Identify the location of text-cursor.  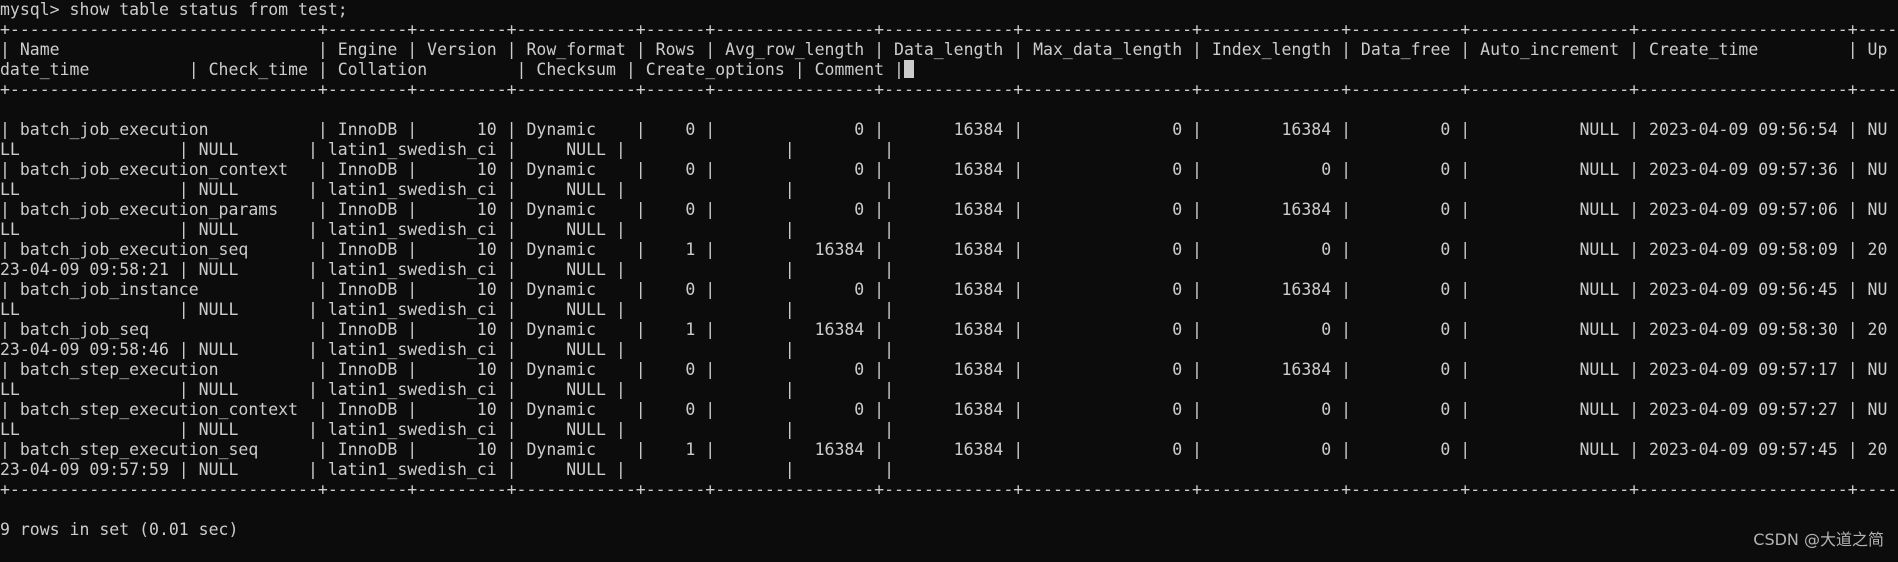
(908, 69).